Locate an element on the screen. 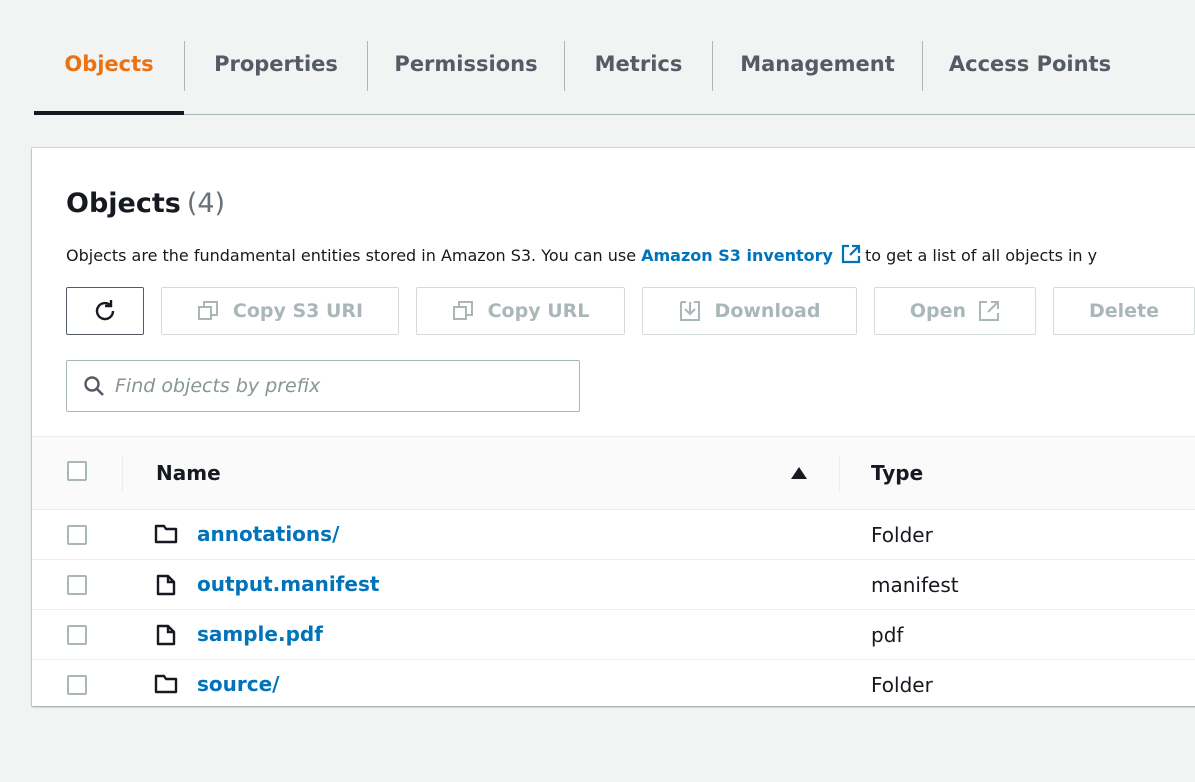  copy-s3-uri-button: Copy S3 URI is located at coordinates (280, 311).